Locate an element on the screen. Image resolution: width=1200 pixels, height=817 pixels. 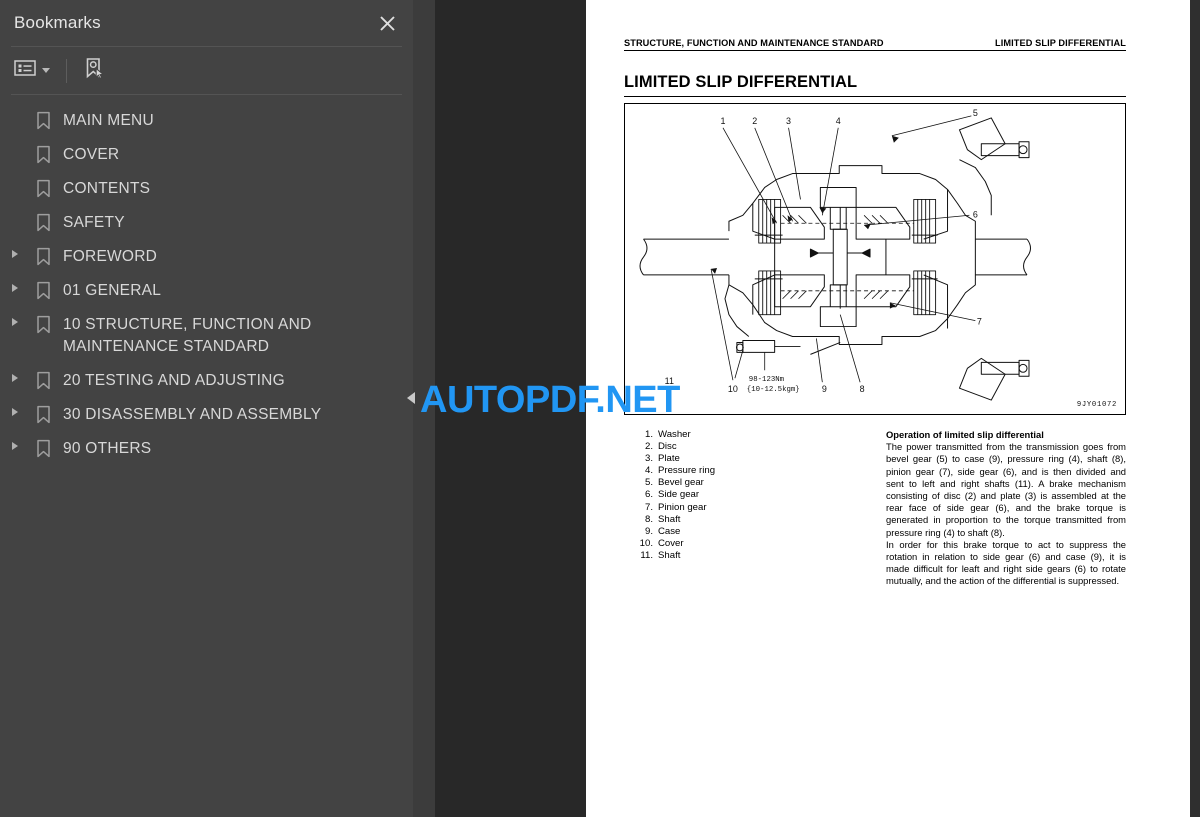
toolbar-divider is located at coordinates (66, 70).